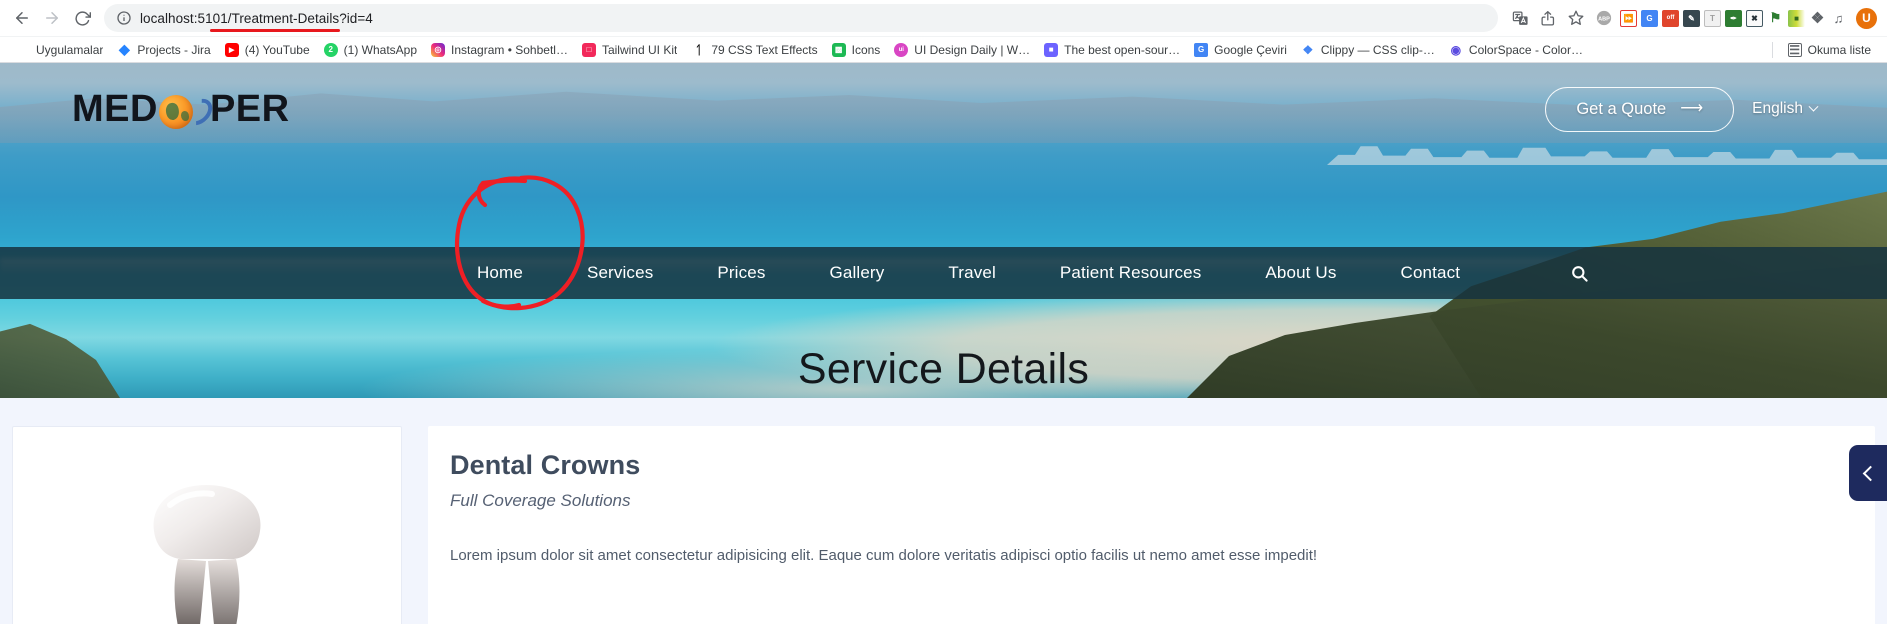 The image size is (1887, 624). What do you see at coordinates (698, 49) in the screenshot?
I see `figma-icon: ᛐ` at bounding box center [698, 49].